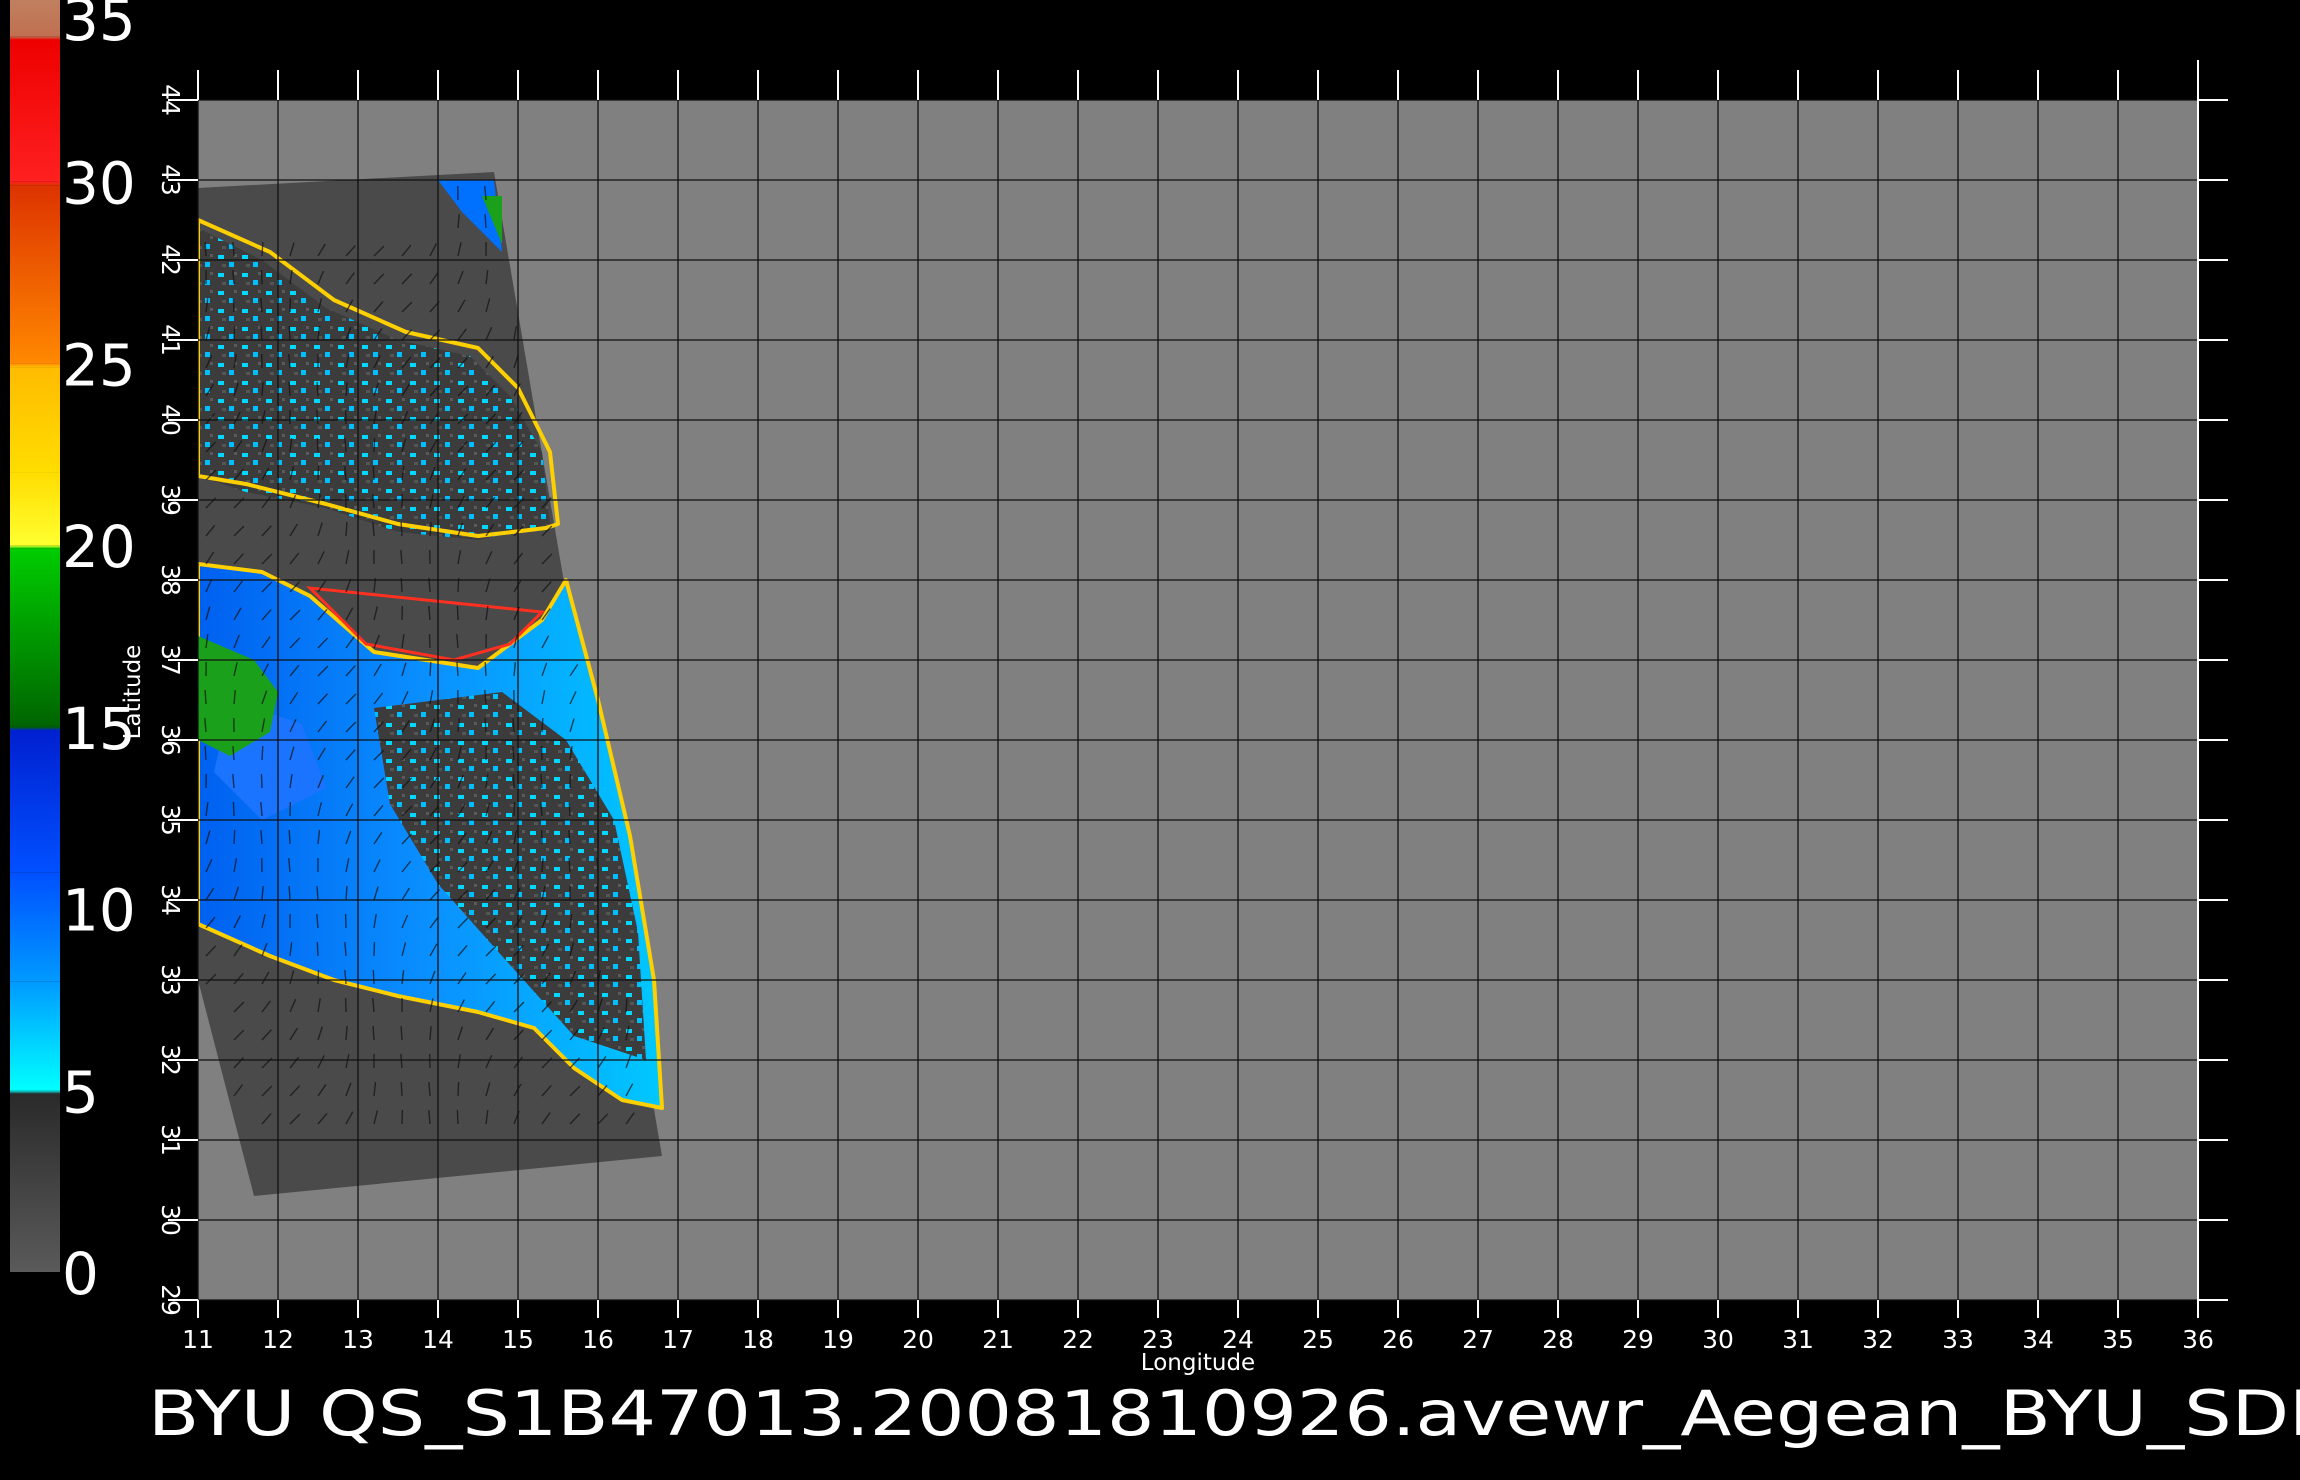 Image resolution: width=2300 pixels, height=1480 pixels. I want to click on colorbar-tick-label: 10, so click(99, 911).